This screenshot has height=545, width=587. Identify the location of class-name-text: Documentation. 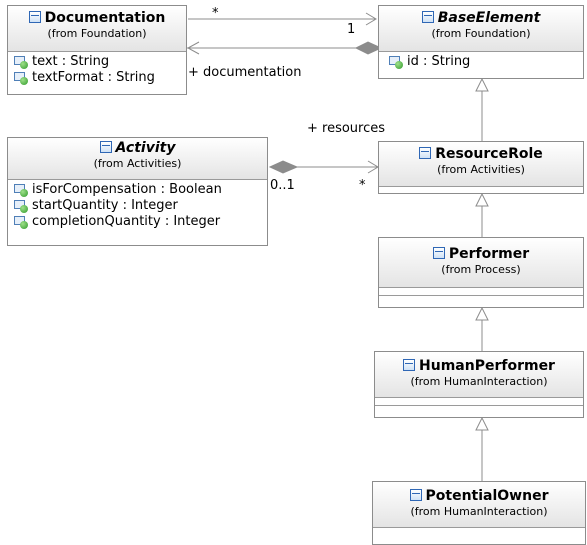
(105, 18).